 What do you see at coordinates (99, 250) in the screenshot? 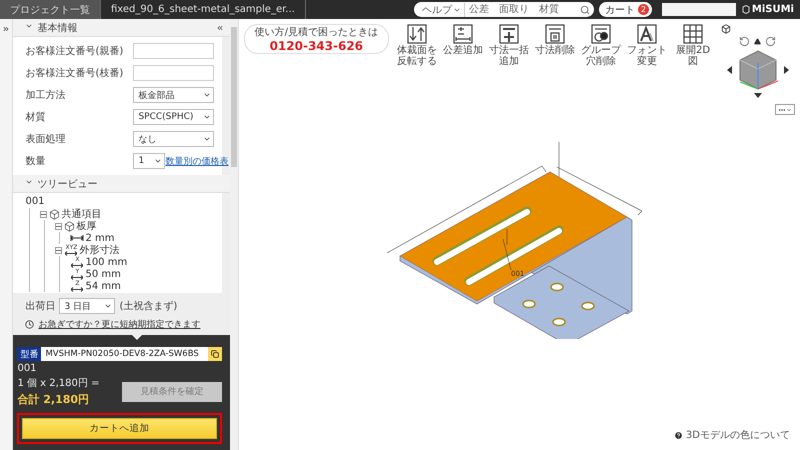
I see `tree-item-label: 外形寸法` at bounding box center [99, 250].